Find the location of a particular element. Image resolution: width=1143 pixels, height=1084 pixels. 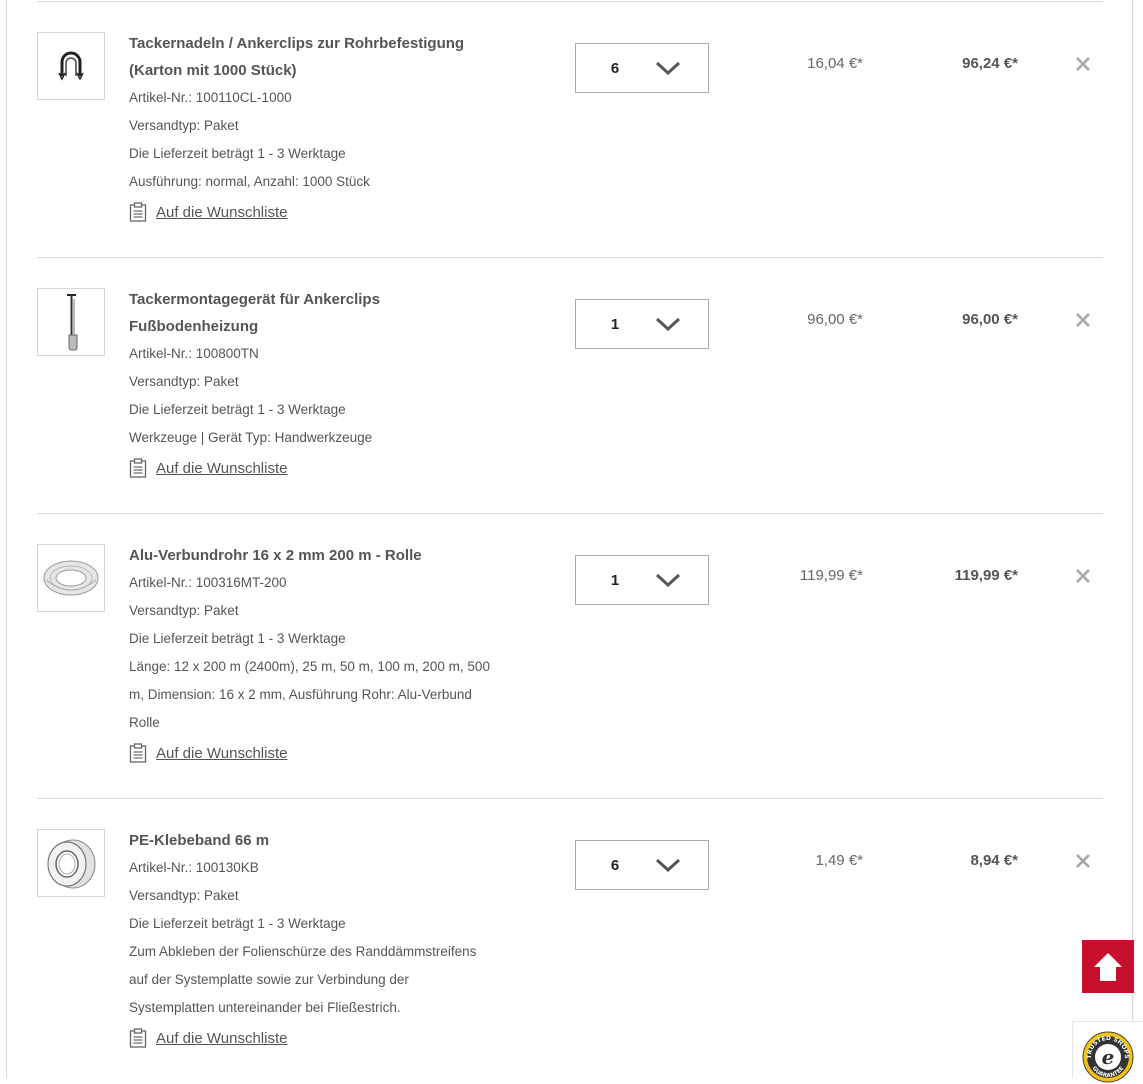

pipe-roll-image is located at coordinates (71, 578).